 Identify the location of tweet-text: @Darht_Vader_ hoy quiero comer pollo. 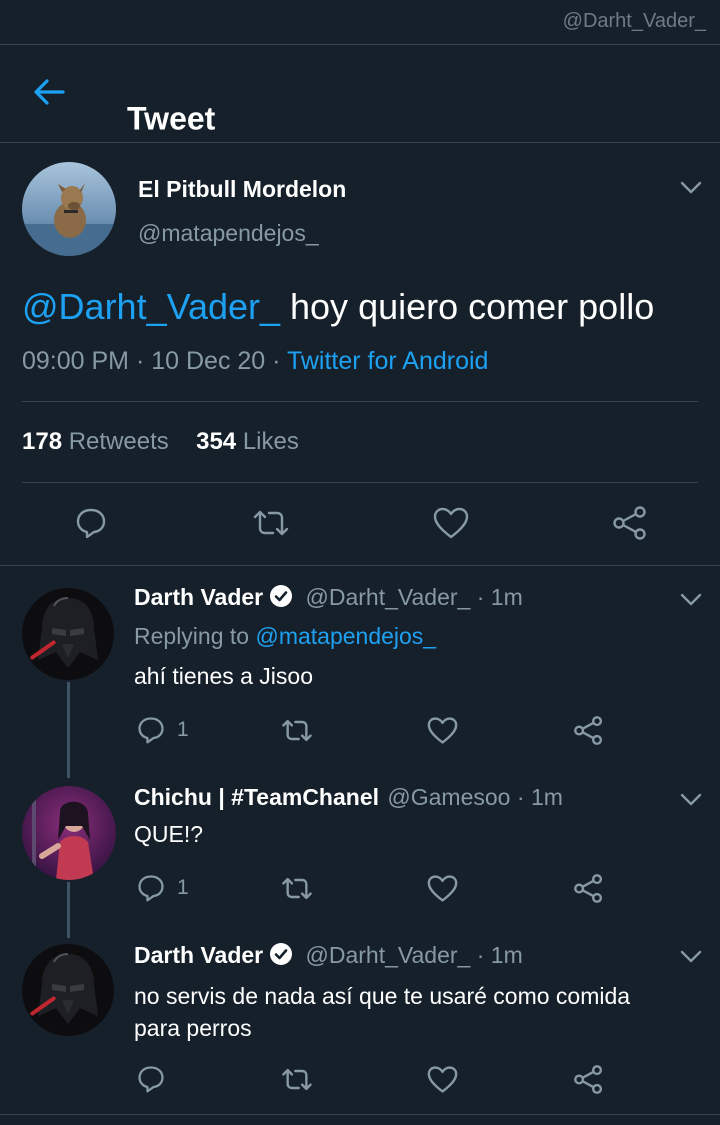
(338, 307).